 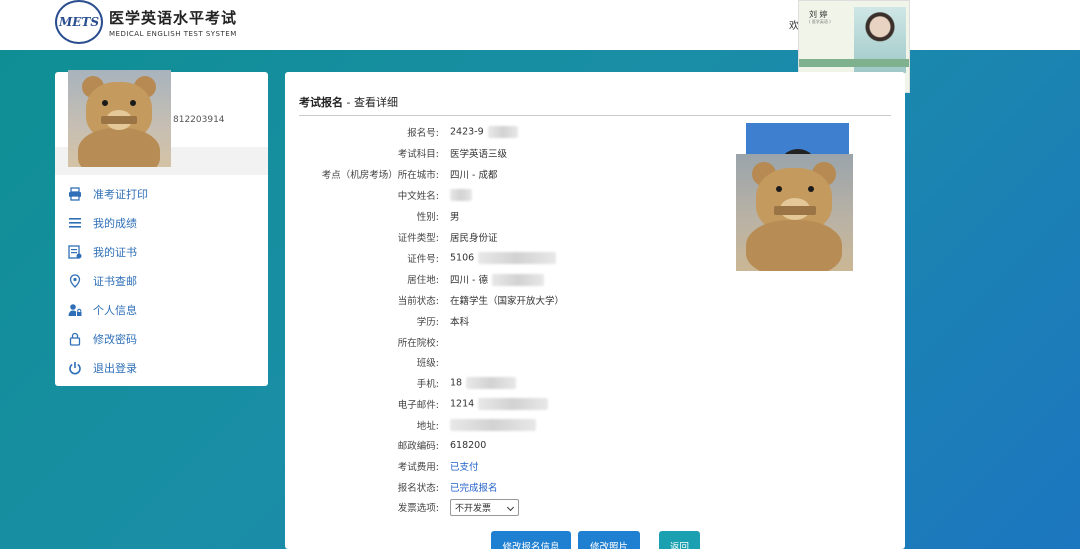 I want to click on location-pin-icon, so click(x=75, y=280).